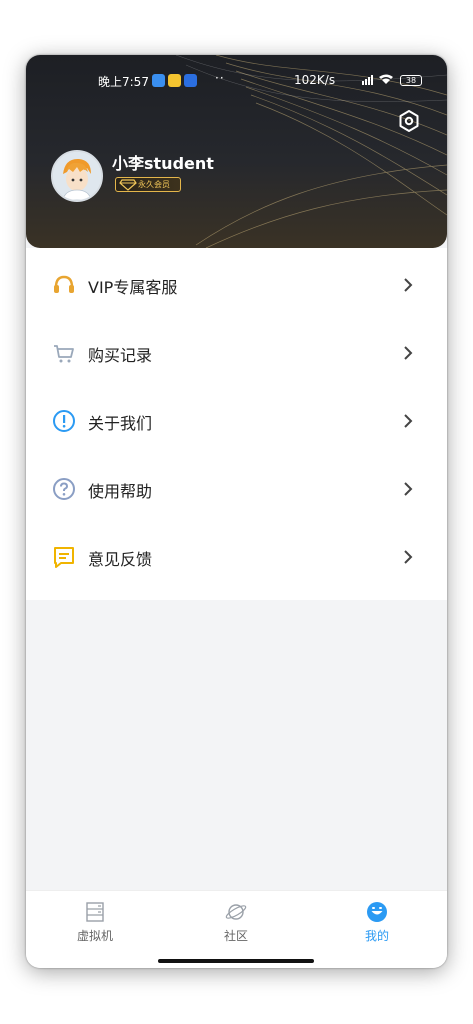  I want to click on bottom-tab-bar: 虚拟机 社区 我的, so click(236, 929).